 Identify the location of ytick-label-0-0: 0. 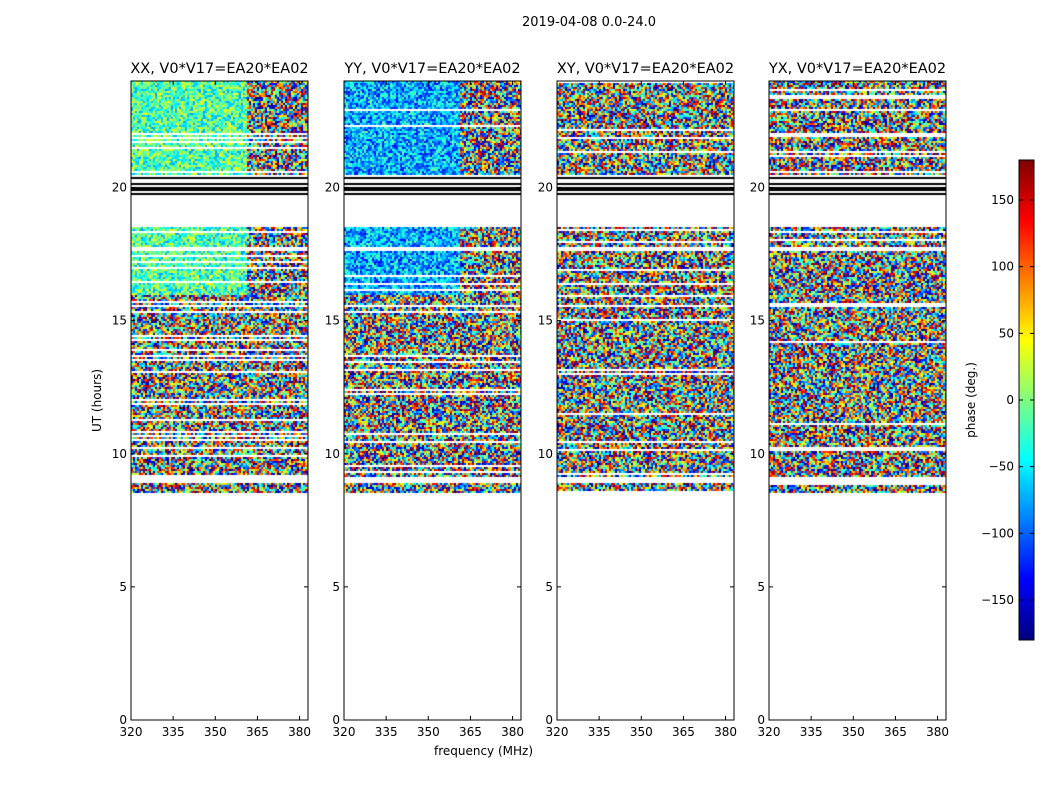
(123, 720).